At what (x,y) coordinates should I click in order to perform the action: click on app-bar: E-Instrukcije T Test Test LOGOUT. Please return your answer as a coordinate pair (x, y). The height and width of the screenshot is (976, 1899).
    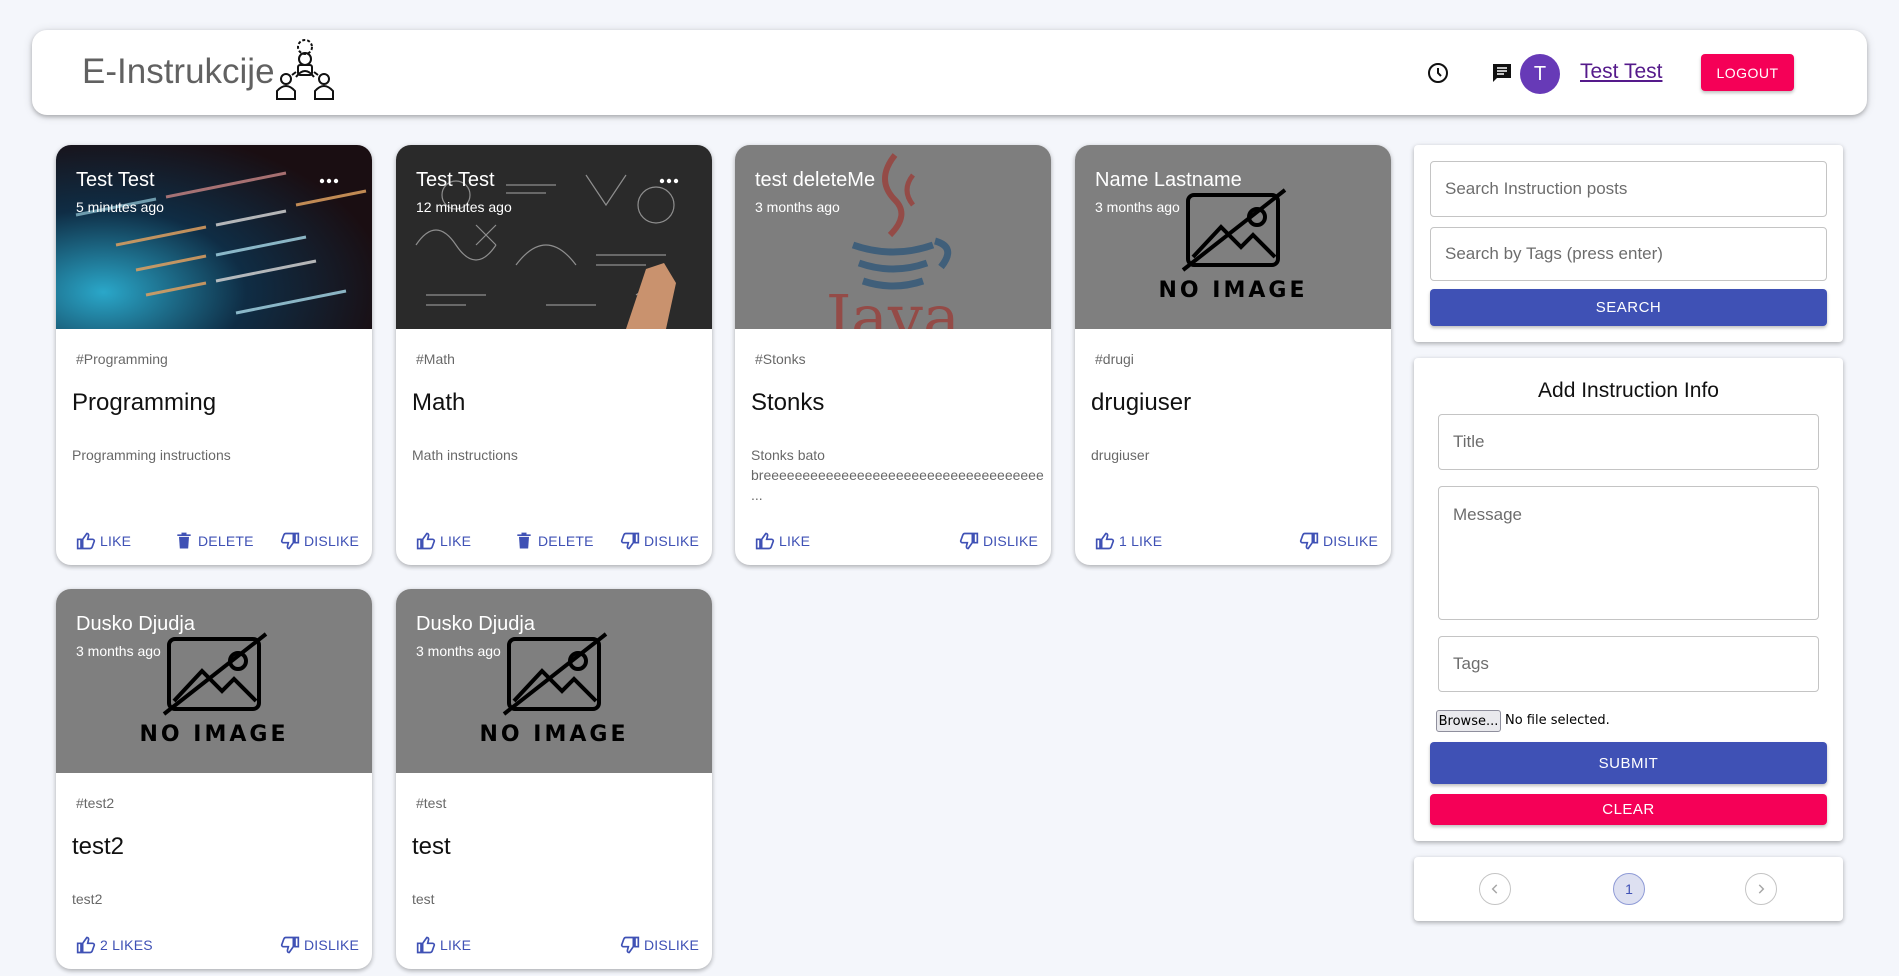
    Looking at the image, I should click on (949, 72).